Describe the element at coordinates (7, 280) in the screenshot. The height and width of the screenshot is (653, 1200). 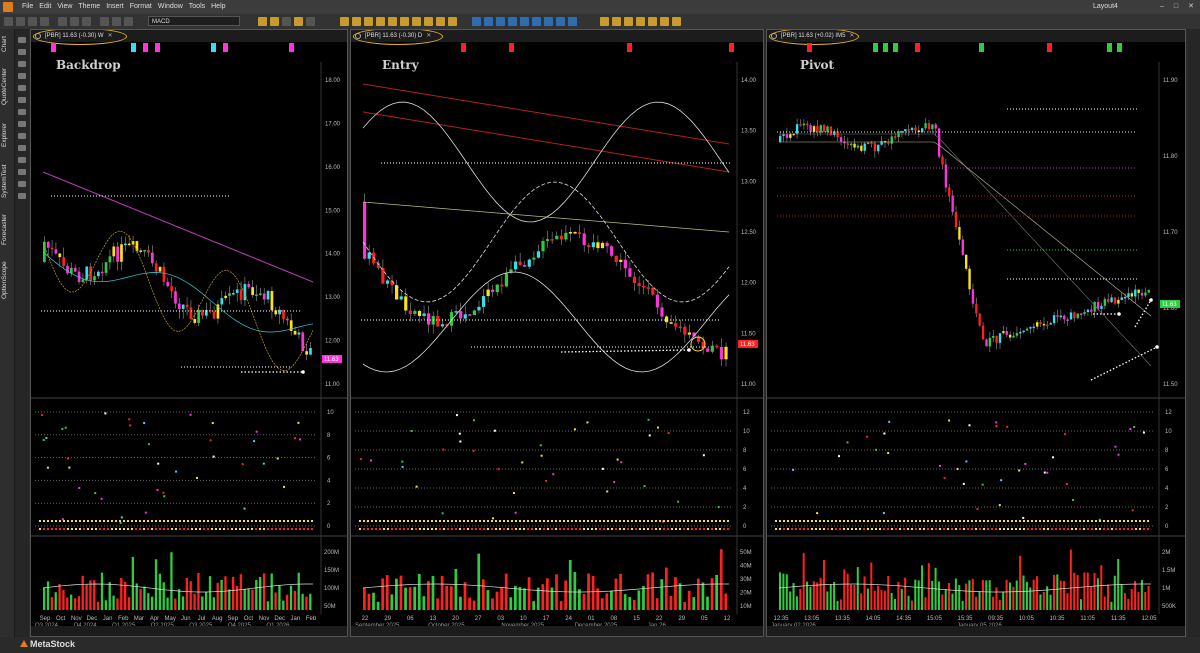
I see `sidebar-tab-optionscope: OptionScope` at that location.